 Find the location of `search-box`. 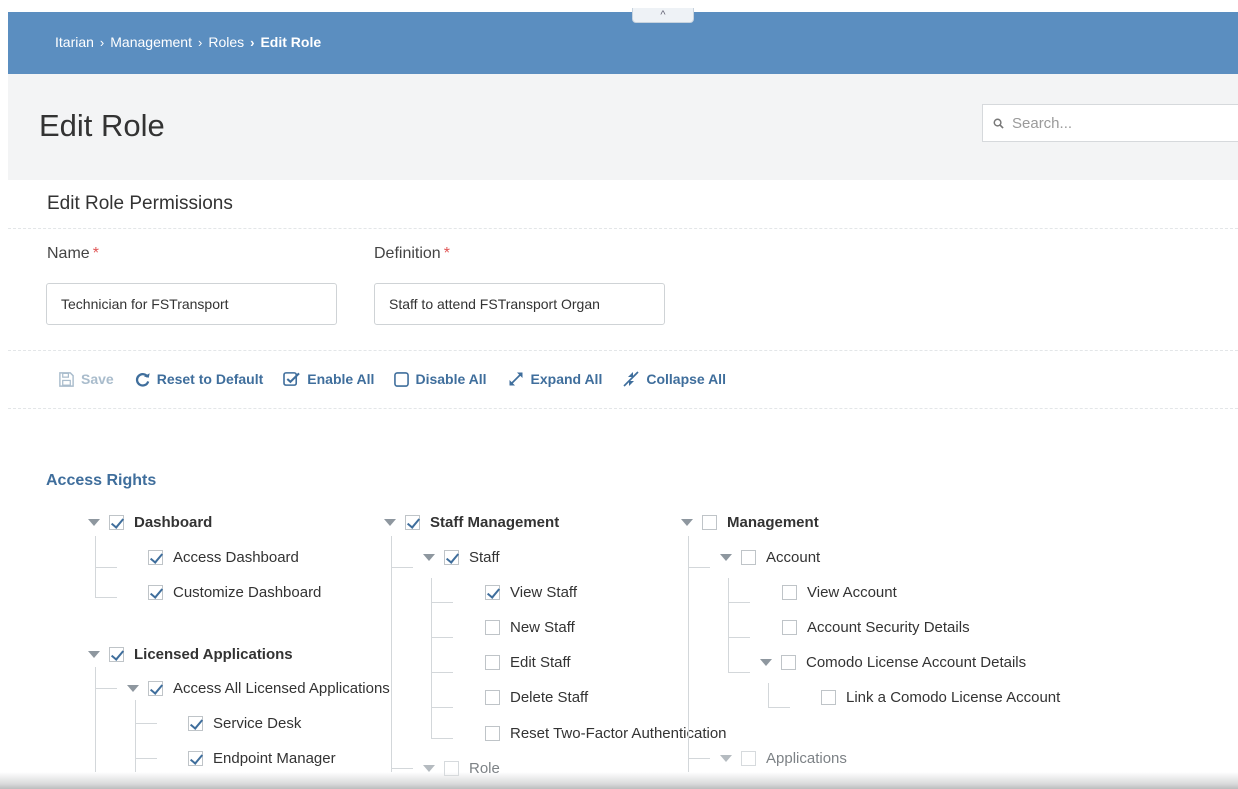

search-box is located at coordinates (1110, 123).